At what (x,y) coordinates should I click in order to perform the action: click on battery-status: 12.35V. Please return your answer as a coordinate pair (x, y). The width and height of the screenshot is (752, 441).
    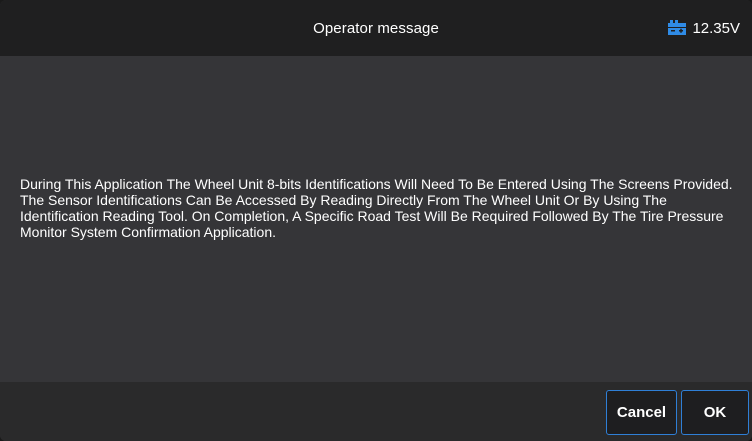
    Looking at the image, I should click on (703, 28).